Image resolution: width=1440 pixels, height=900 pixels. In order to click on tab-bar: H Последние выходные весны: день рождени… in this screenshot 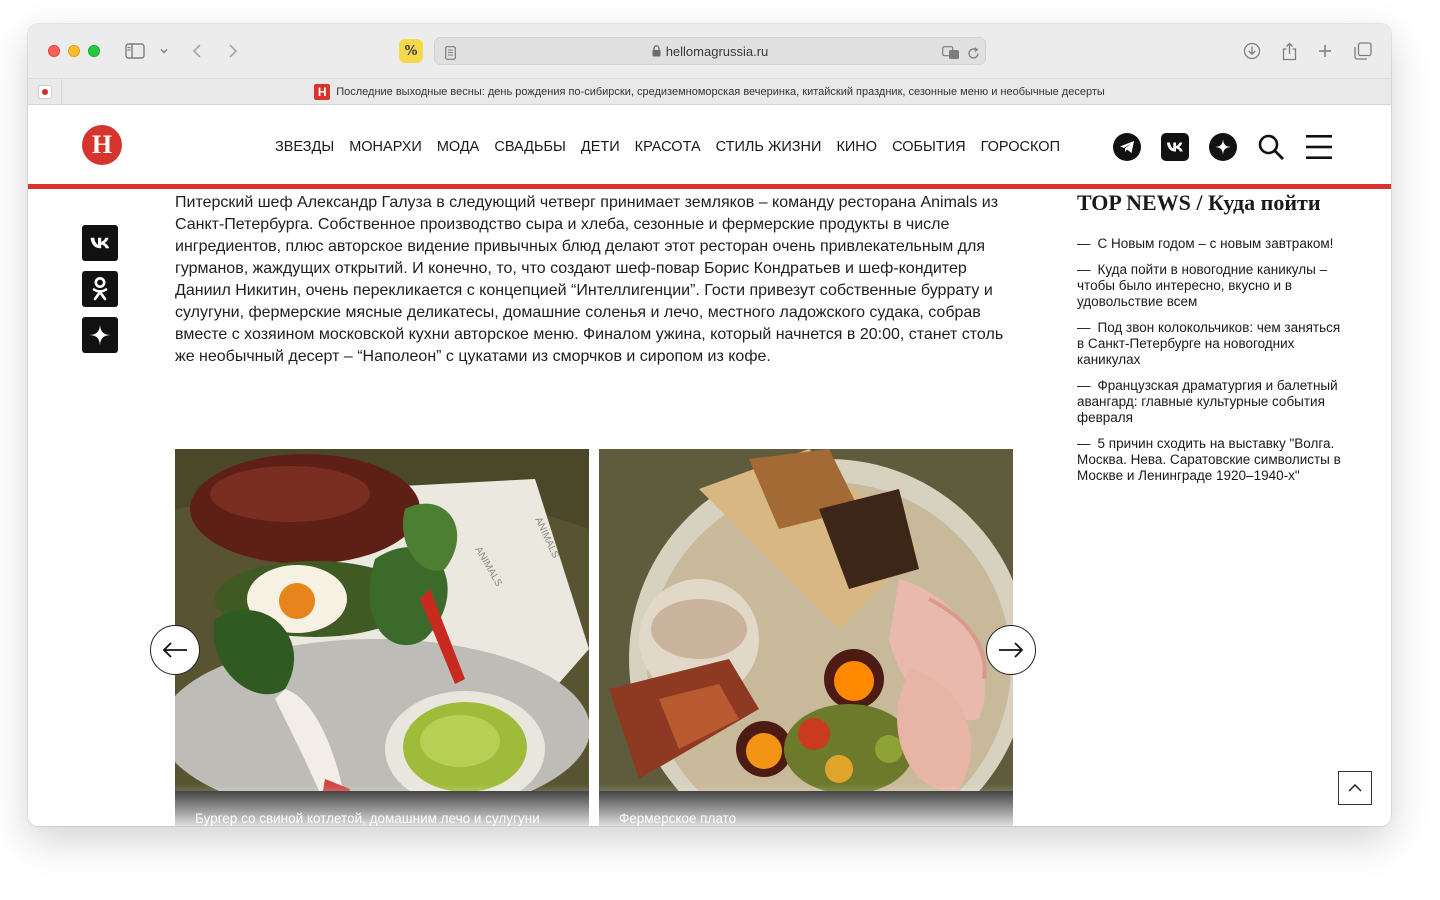, I will do `click(709, 92)`.